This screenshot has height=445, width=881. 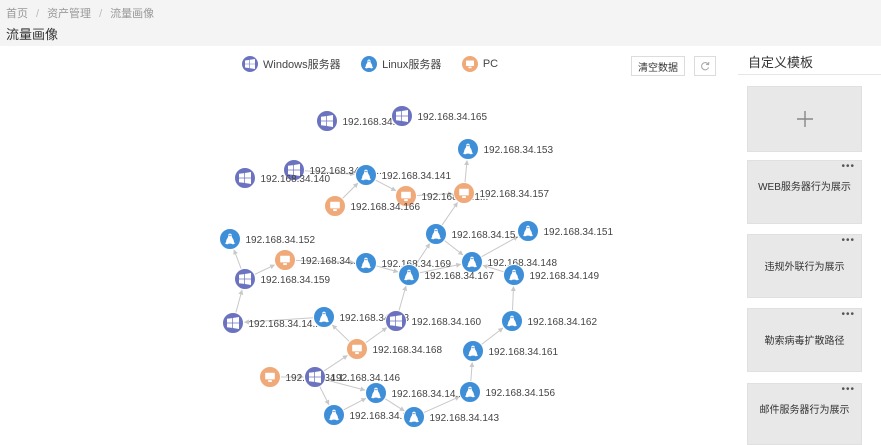 I want to click on template-card-illegal-outreach: ••• 违规外联行为展示, so click(x=804, y=266).